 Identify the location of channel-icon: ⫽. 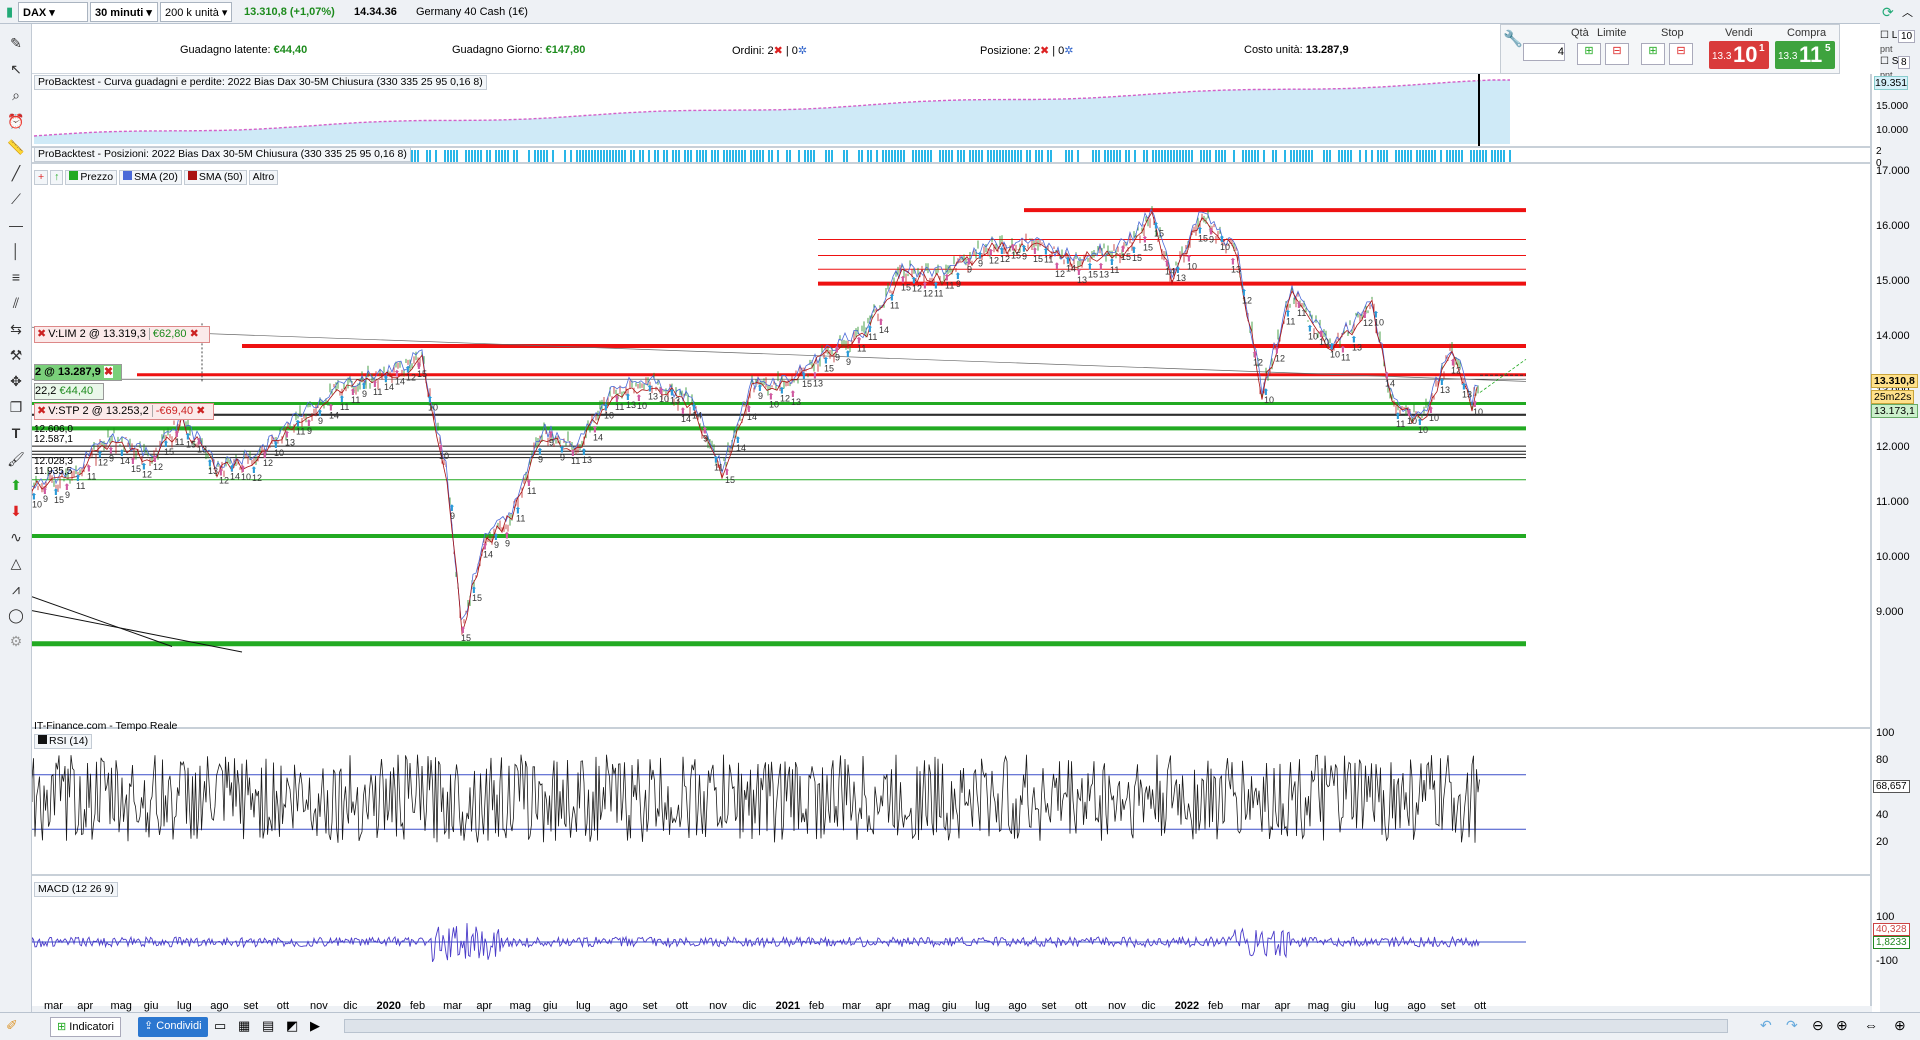
(16, 303).